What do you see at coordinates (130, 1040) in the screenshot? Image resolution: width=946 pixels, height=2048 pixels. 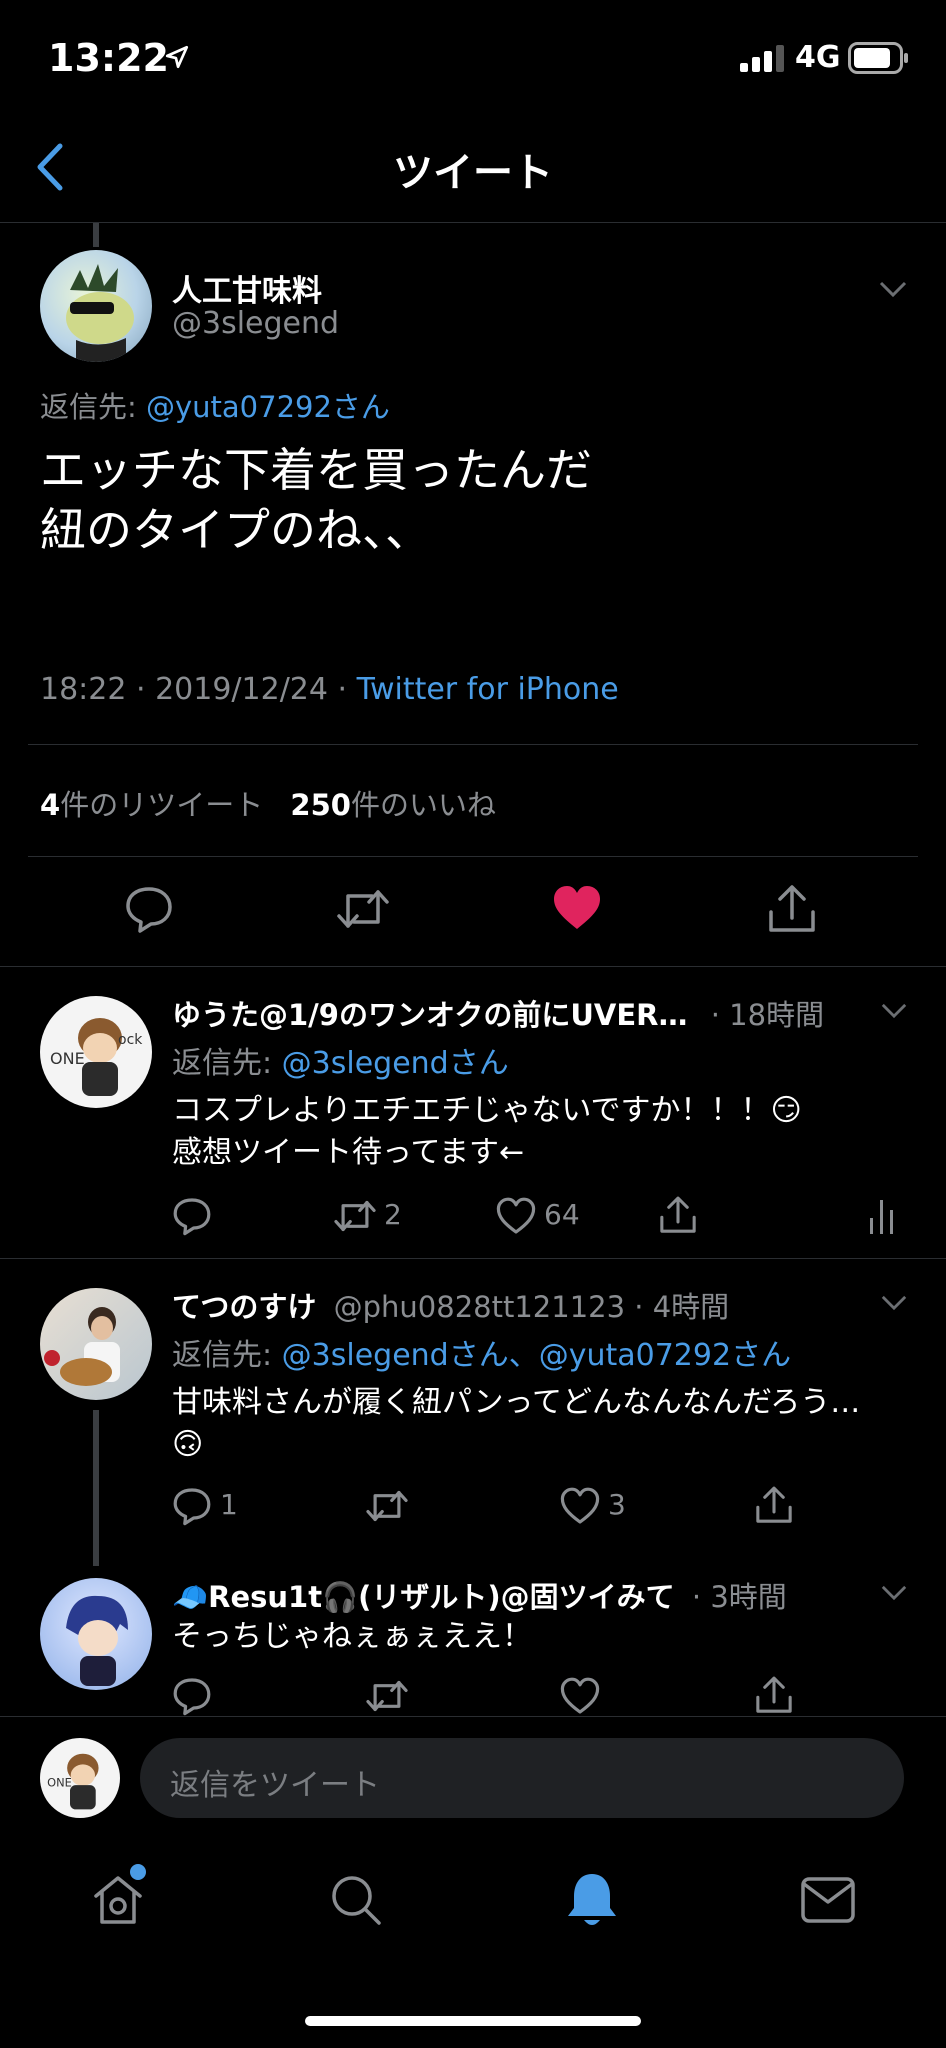 I see `svg-text: ock` at bounding box center [130, 1040].